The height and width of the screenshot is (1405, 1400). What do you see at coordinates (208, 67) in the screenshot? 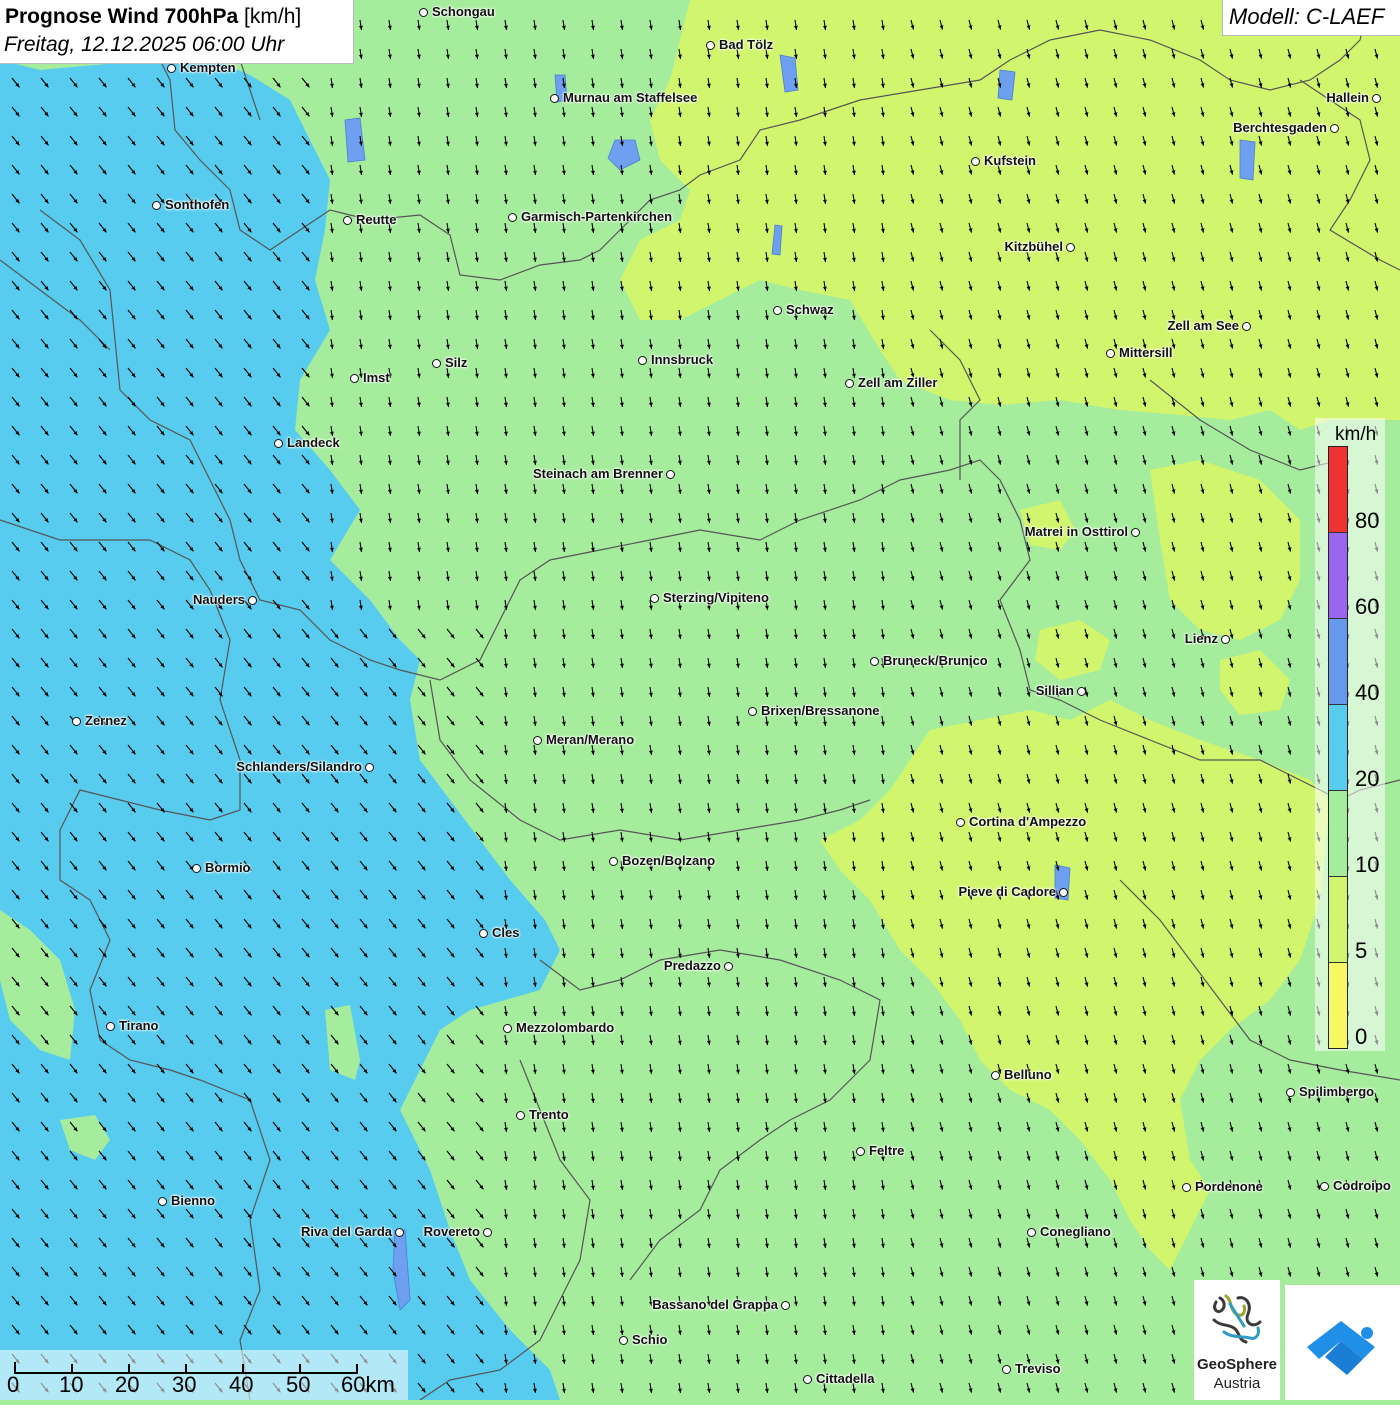
I see `city-label: Kempten` at bounding box center [208, 67].